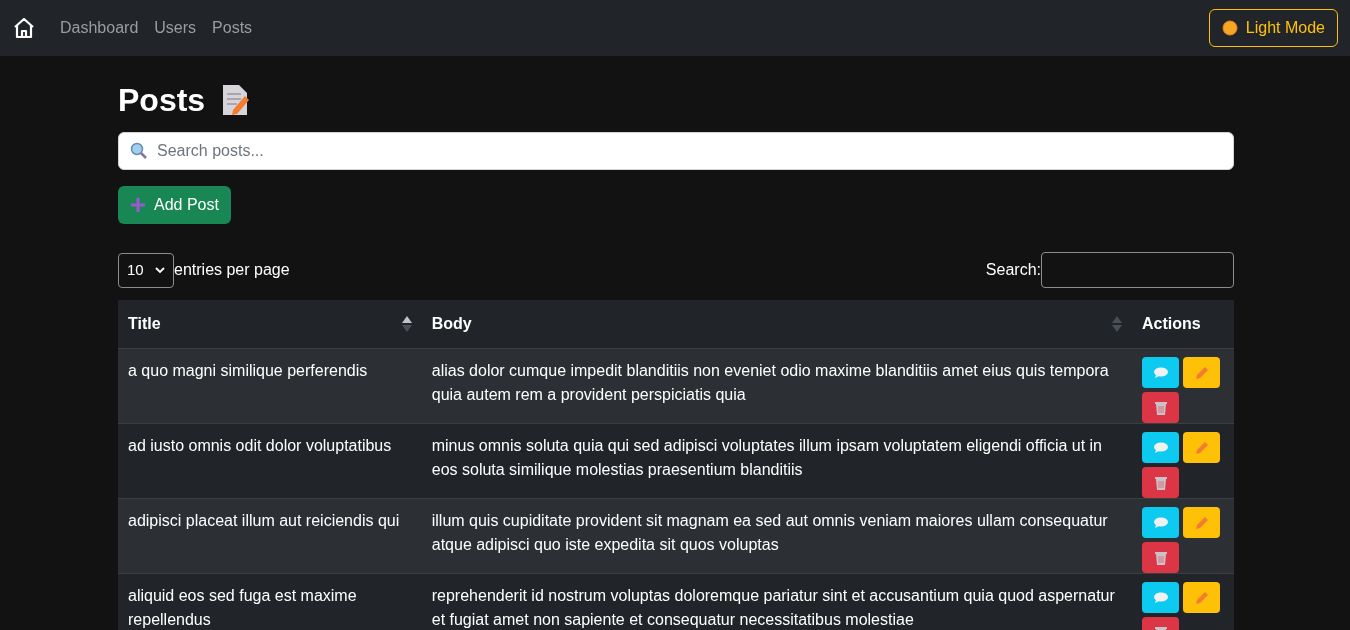 The height and width of the screenshot is (630, 1350). I want to click on column-header: Body, so click(776, 324).